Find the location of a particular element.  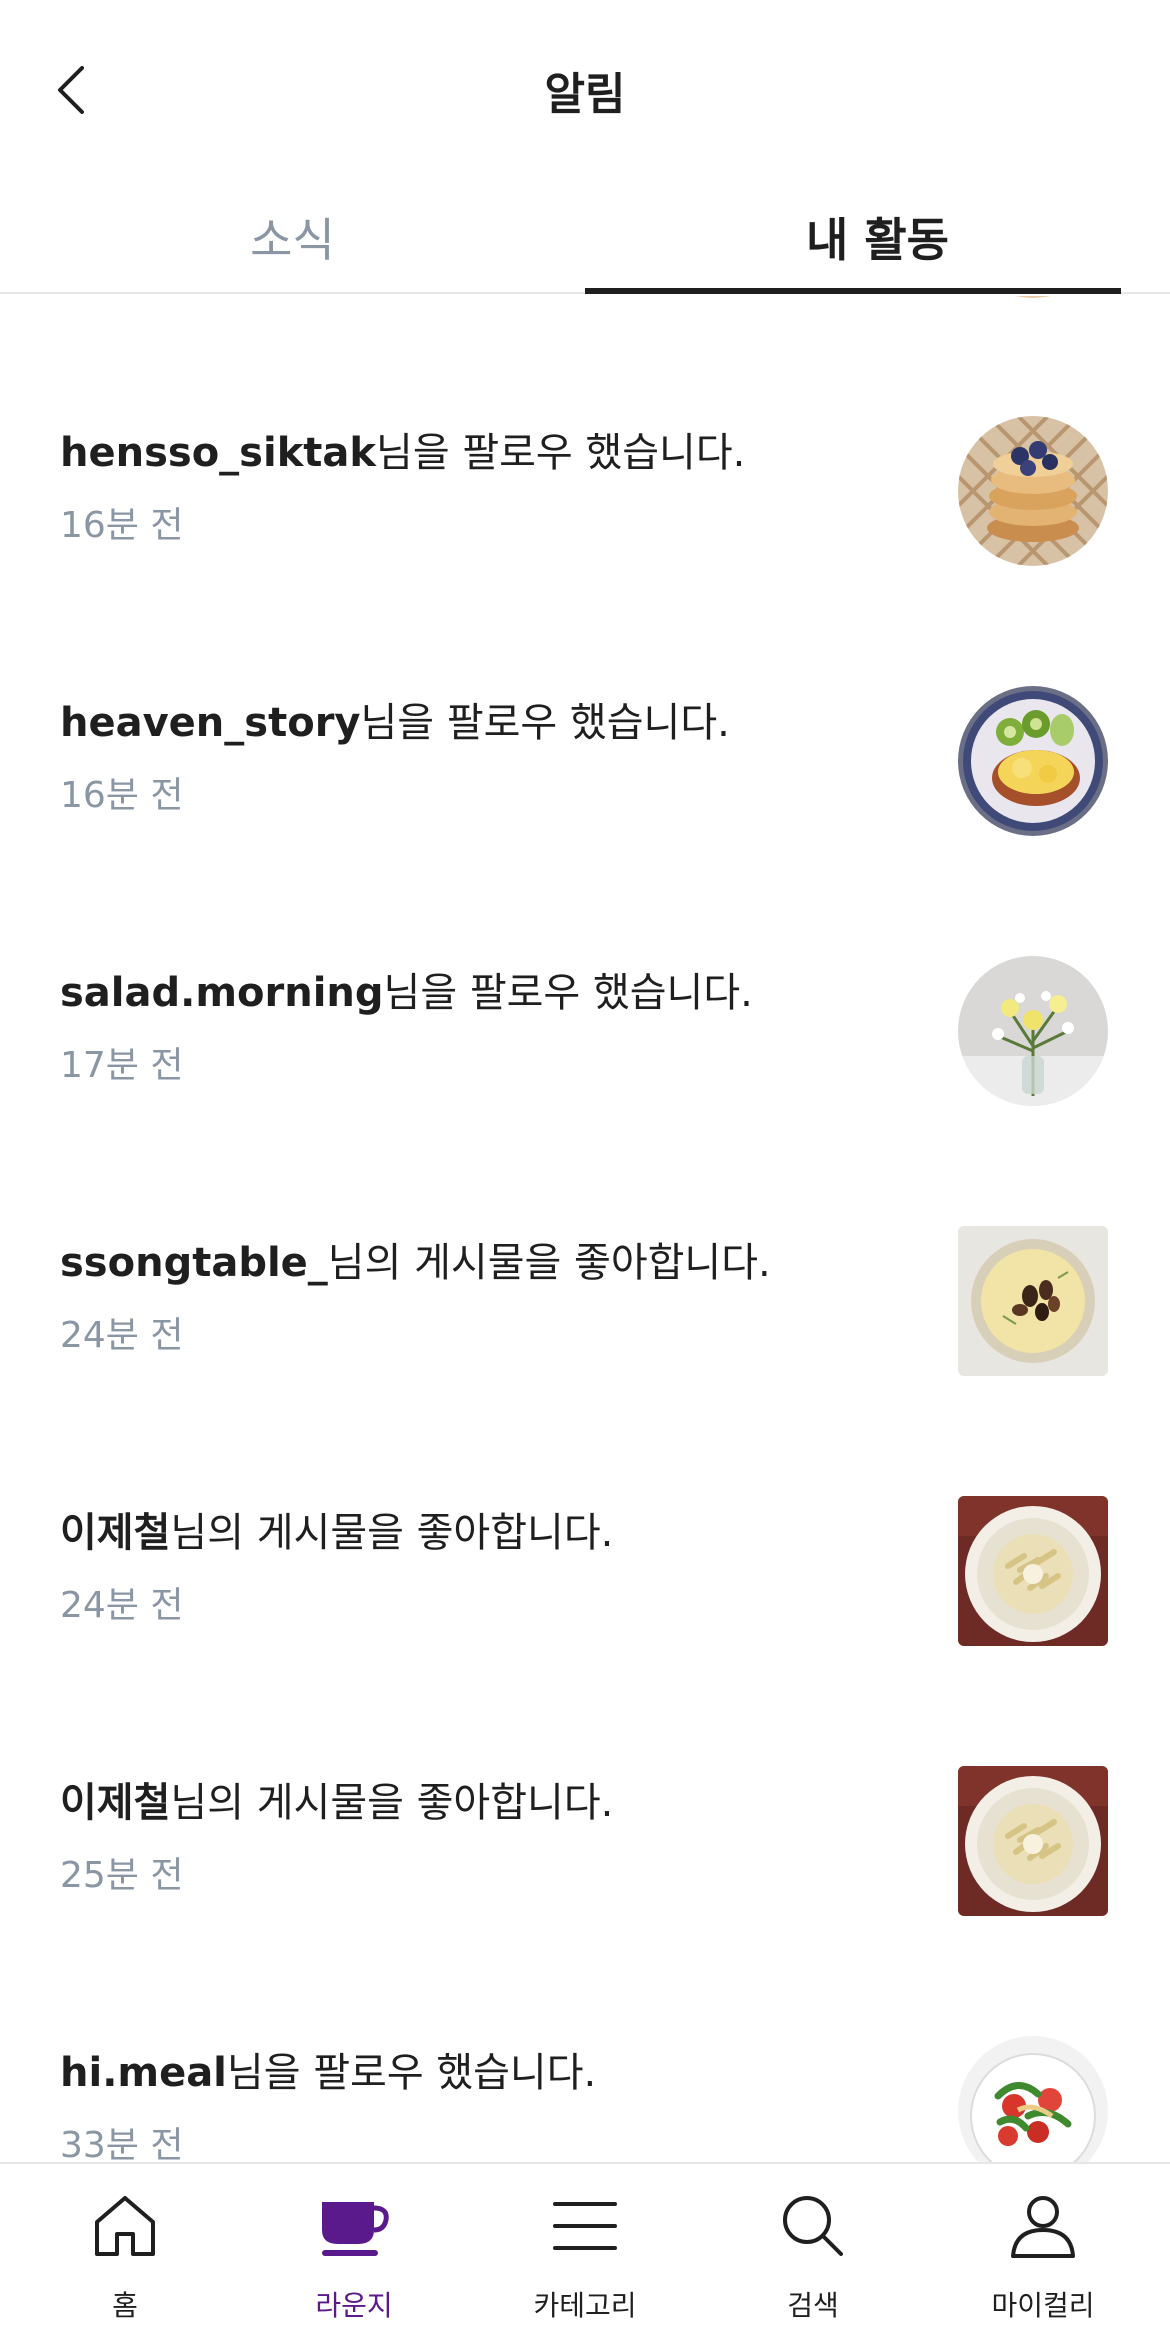

notification-item: 이제철님의 게시물을 좋아합니다. 24분 전 is located at coordinates (585, 1633).